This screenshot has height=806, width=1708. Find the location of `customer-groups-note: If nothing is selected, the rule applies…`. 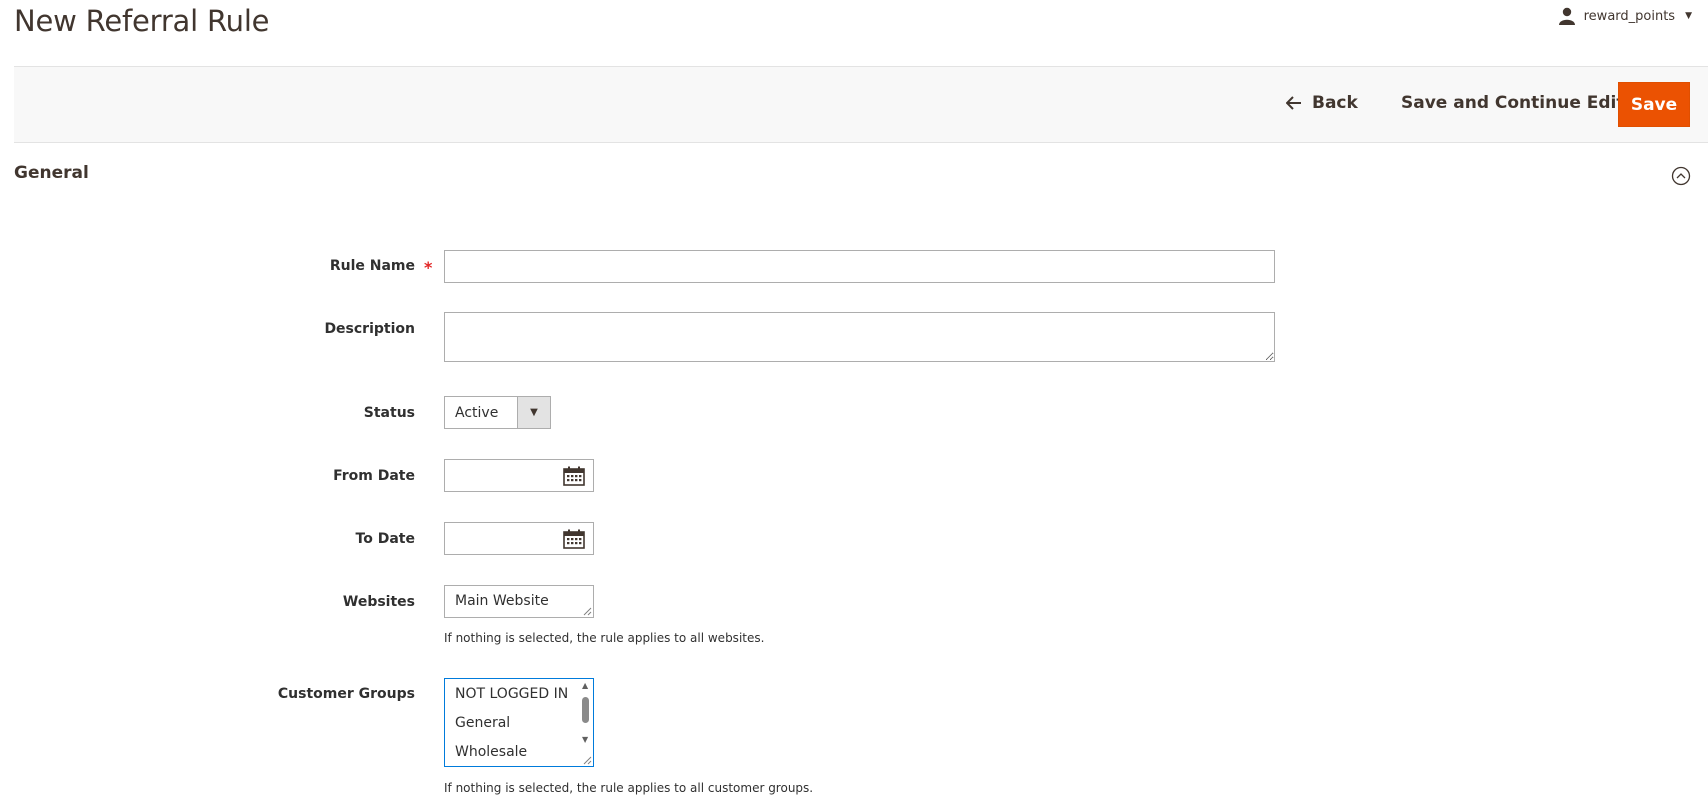

customer-groups-note: If nothing is selected, the rule applies… is located at coordinates (629, 788).